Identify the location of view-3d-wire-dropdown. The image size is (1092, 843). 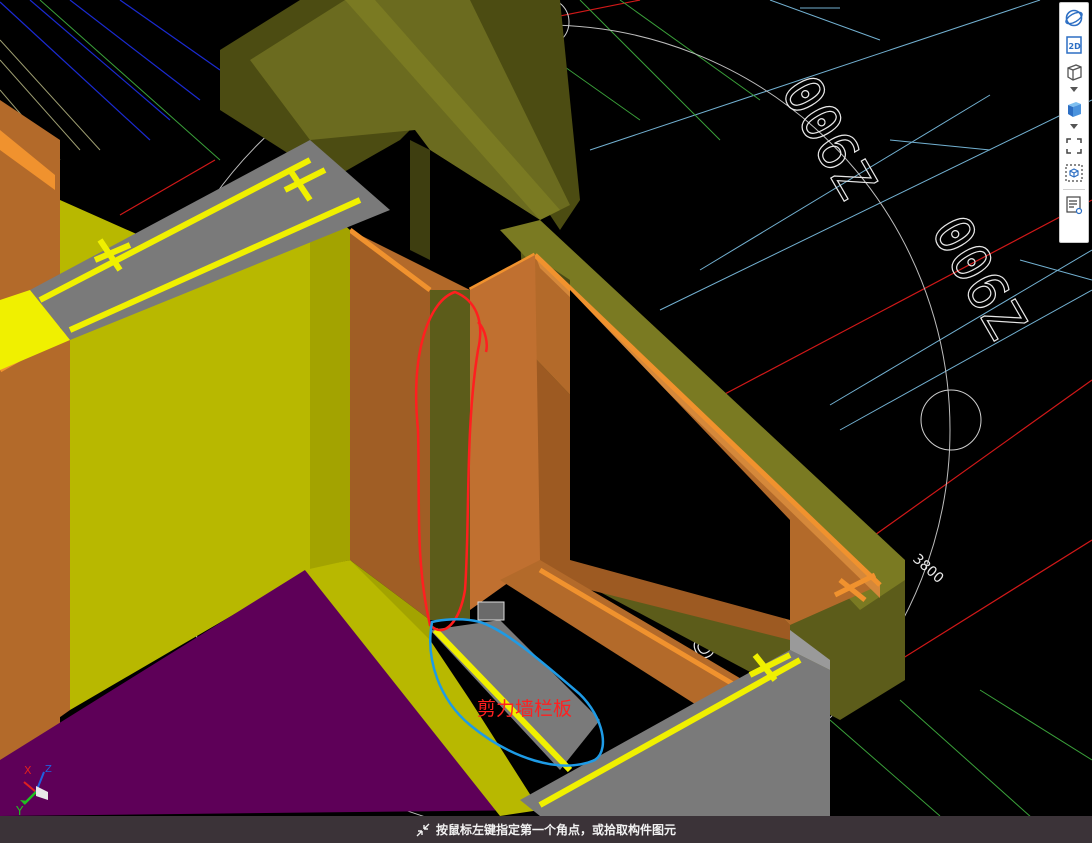
(1074, 89).